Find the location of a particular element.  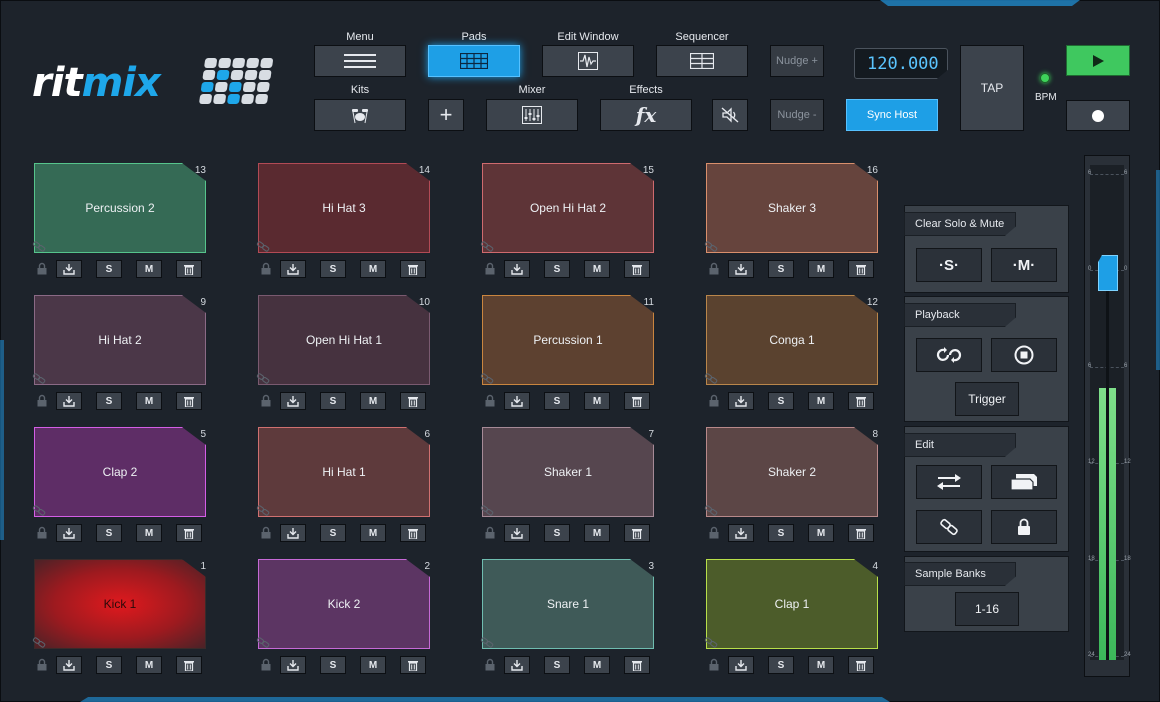

pad-9: Hi Hat 2 is located at coordinates (120, 340).